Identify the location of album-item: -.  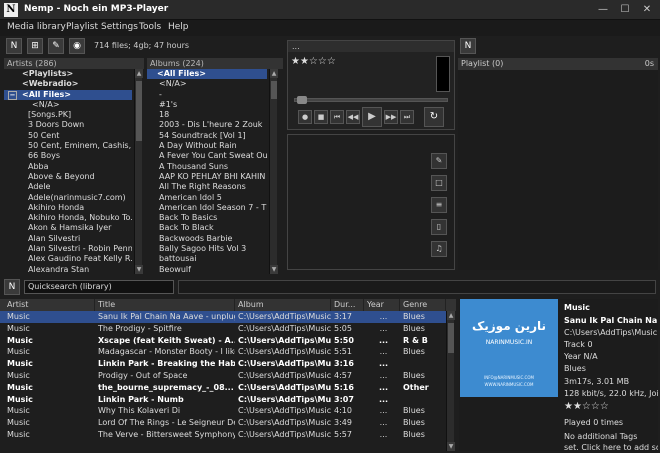
(207, 95).